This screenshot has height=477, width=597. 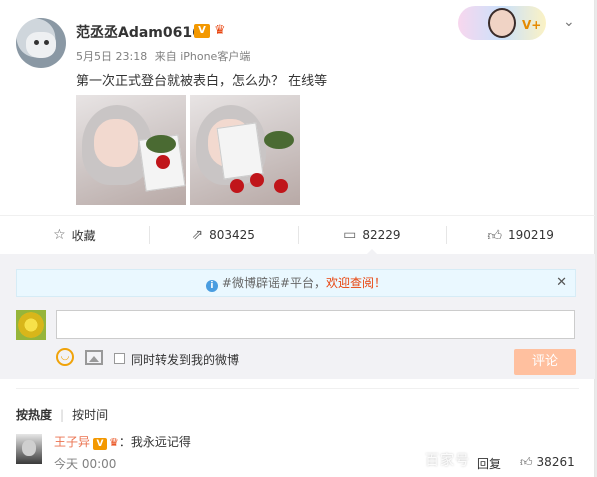 I want to click on star-icon: ☆, so click(x=59, y=235).